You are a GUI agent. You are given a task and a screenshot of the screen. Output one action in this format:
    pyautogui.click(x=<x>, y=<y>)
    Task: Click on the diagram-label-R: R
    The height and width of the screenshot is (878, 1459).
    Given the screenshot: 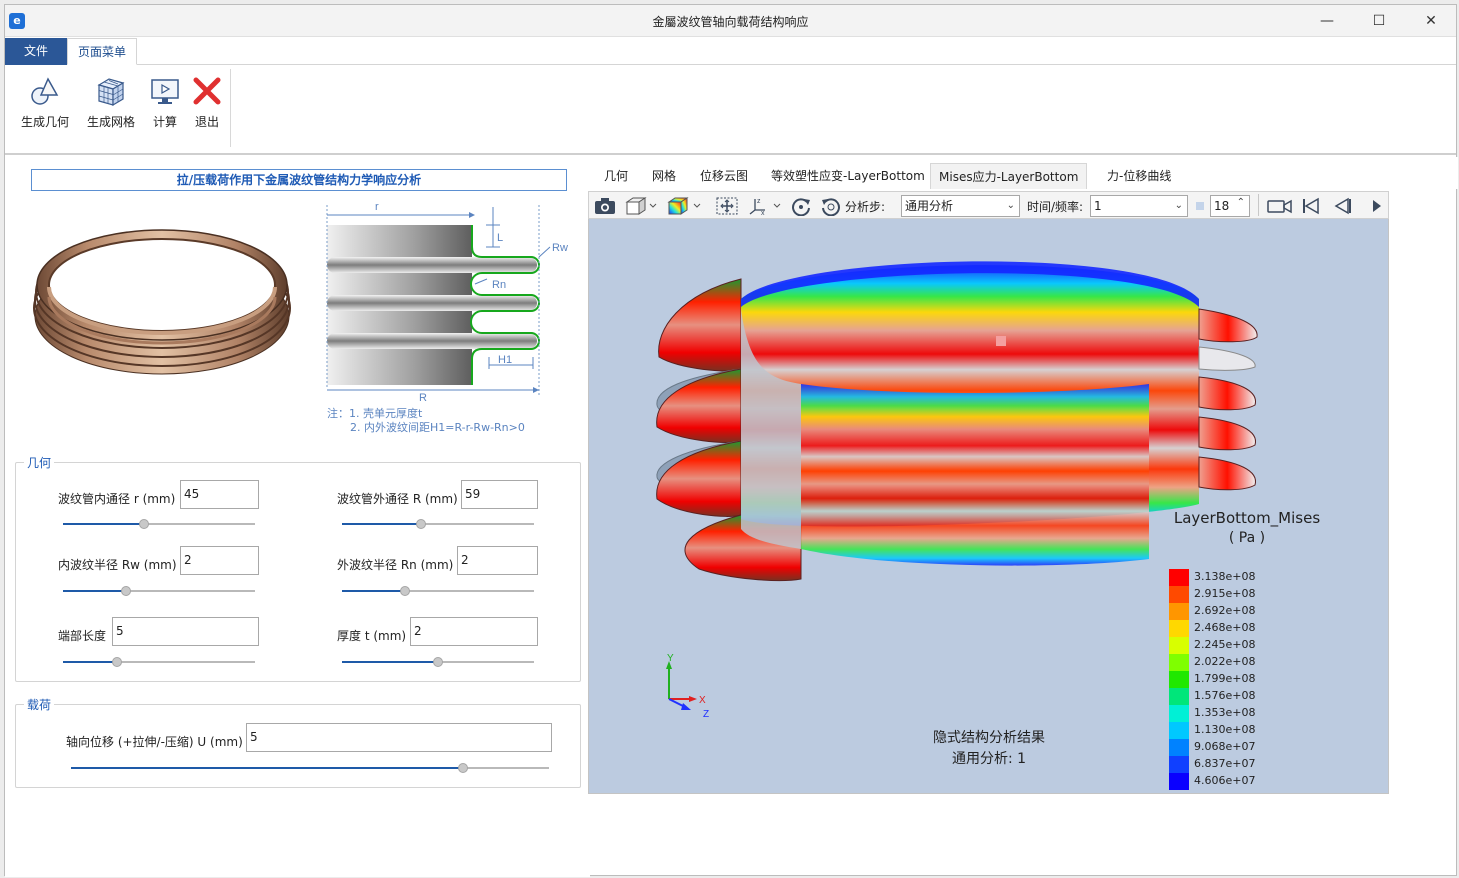 What is the action you would take?
    pyautogui.click(x=423, y=398)
    